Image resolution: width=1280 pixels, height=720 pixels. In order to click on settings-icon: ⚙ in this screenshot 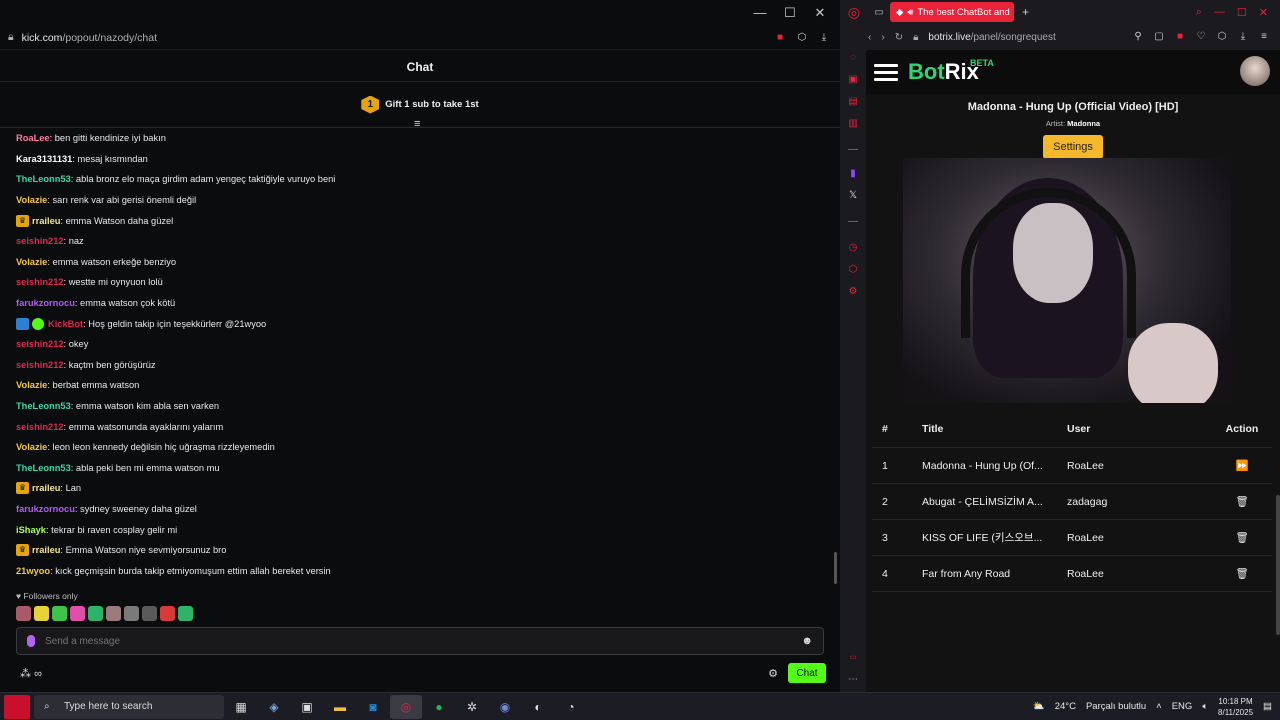, I will do `click(853, 292)`.